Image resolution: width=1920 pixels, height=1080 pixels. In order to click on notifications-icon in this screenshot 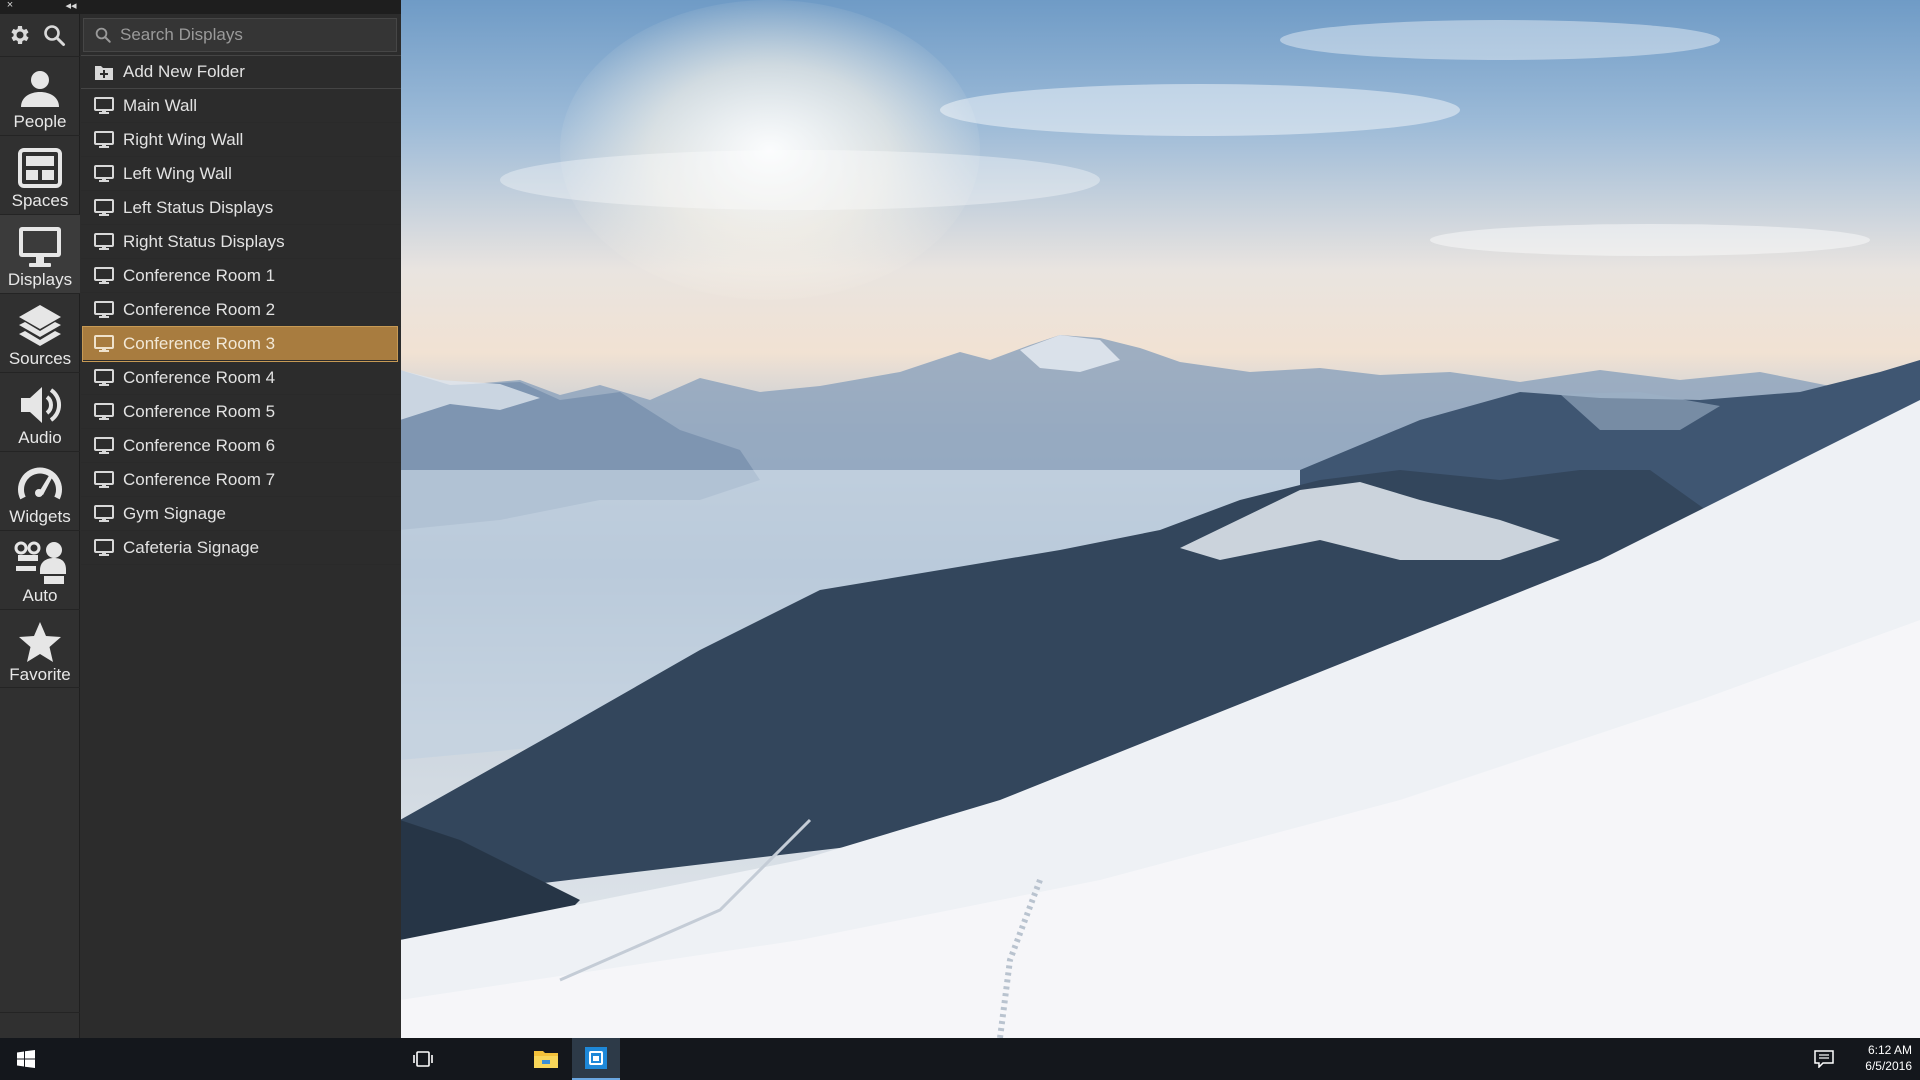, I will do `click(1824, 1059)`.